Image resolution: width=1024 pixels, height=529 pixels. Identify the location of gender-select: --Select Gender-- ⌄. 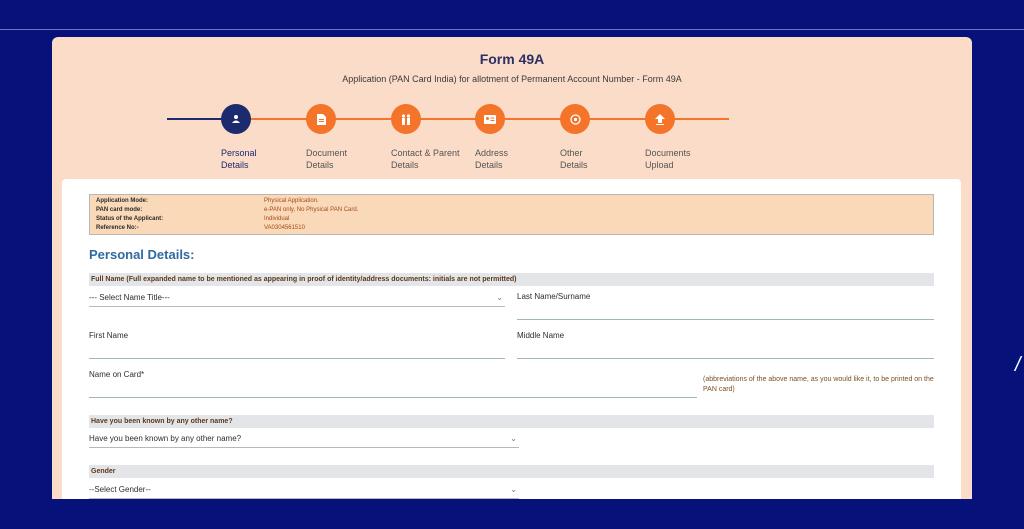
(304, 491).